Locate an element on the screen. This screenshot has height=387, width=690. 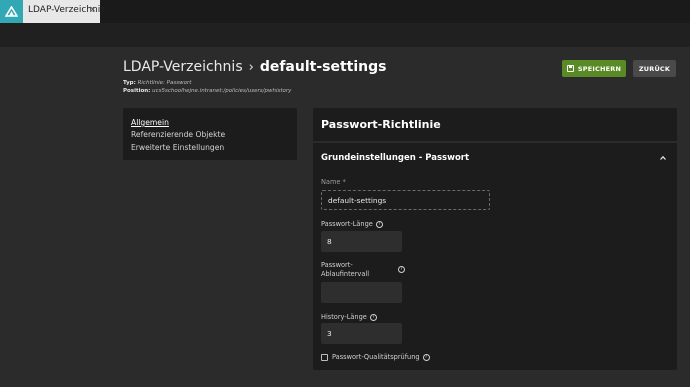
save-button-label: SPEICHERN is located at coordinates (599, 68).